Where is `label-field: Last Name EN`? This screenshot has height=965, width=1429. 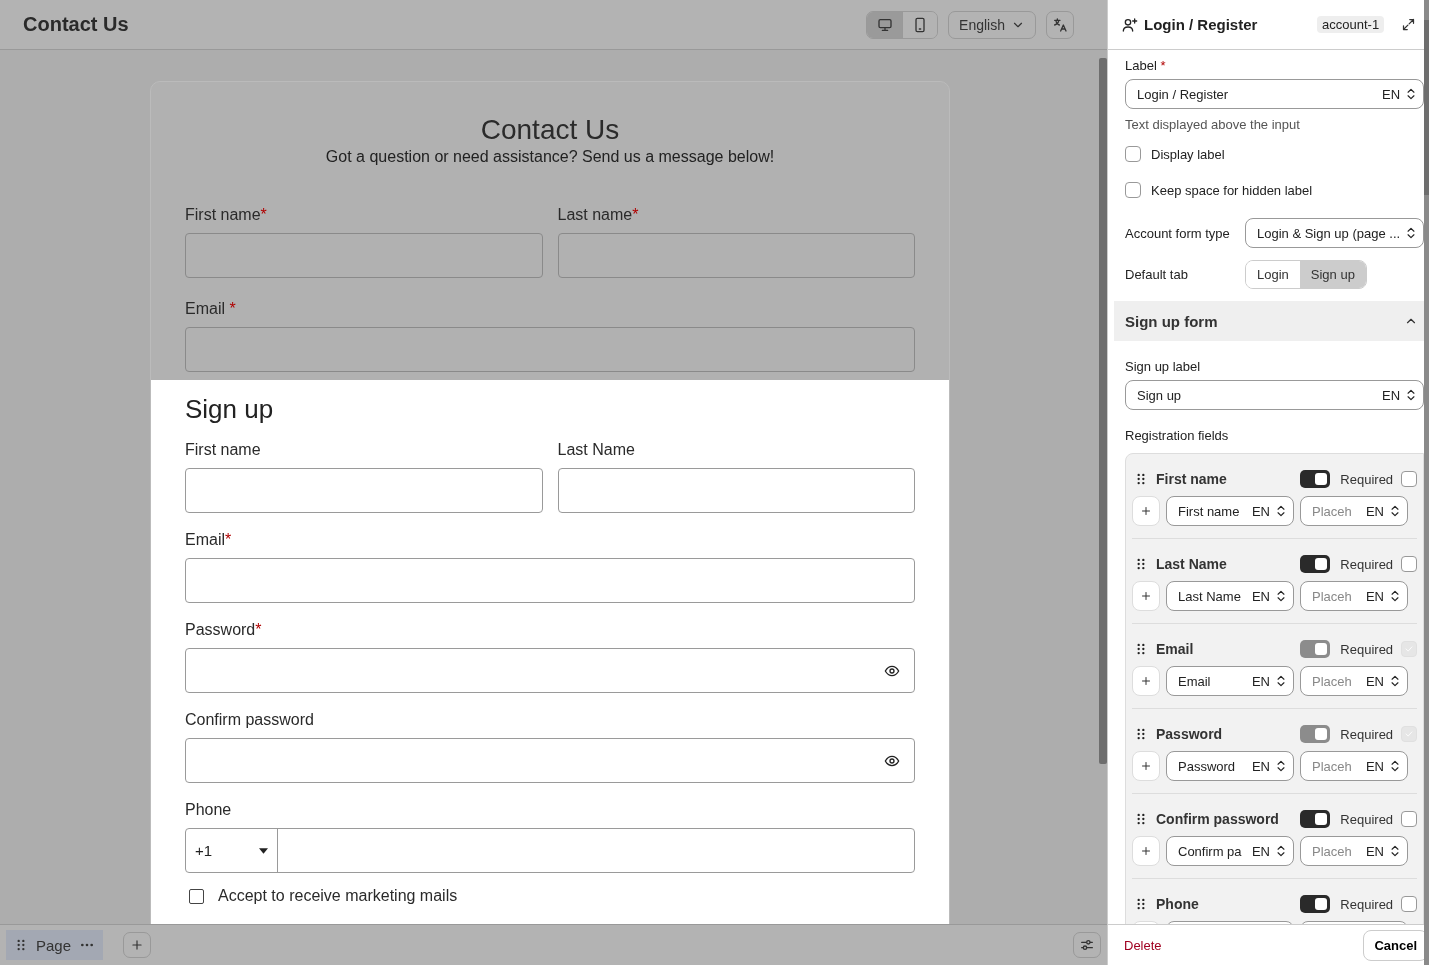
label-field: Last Name EN is located at coordinates (1230, 596).